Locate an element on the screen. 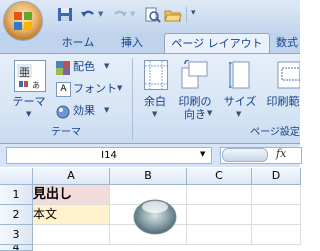 The height and width of the screenshot is (251, 320). print-area-label: 印刷範 is located at coordinates (283, 101).